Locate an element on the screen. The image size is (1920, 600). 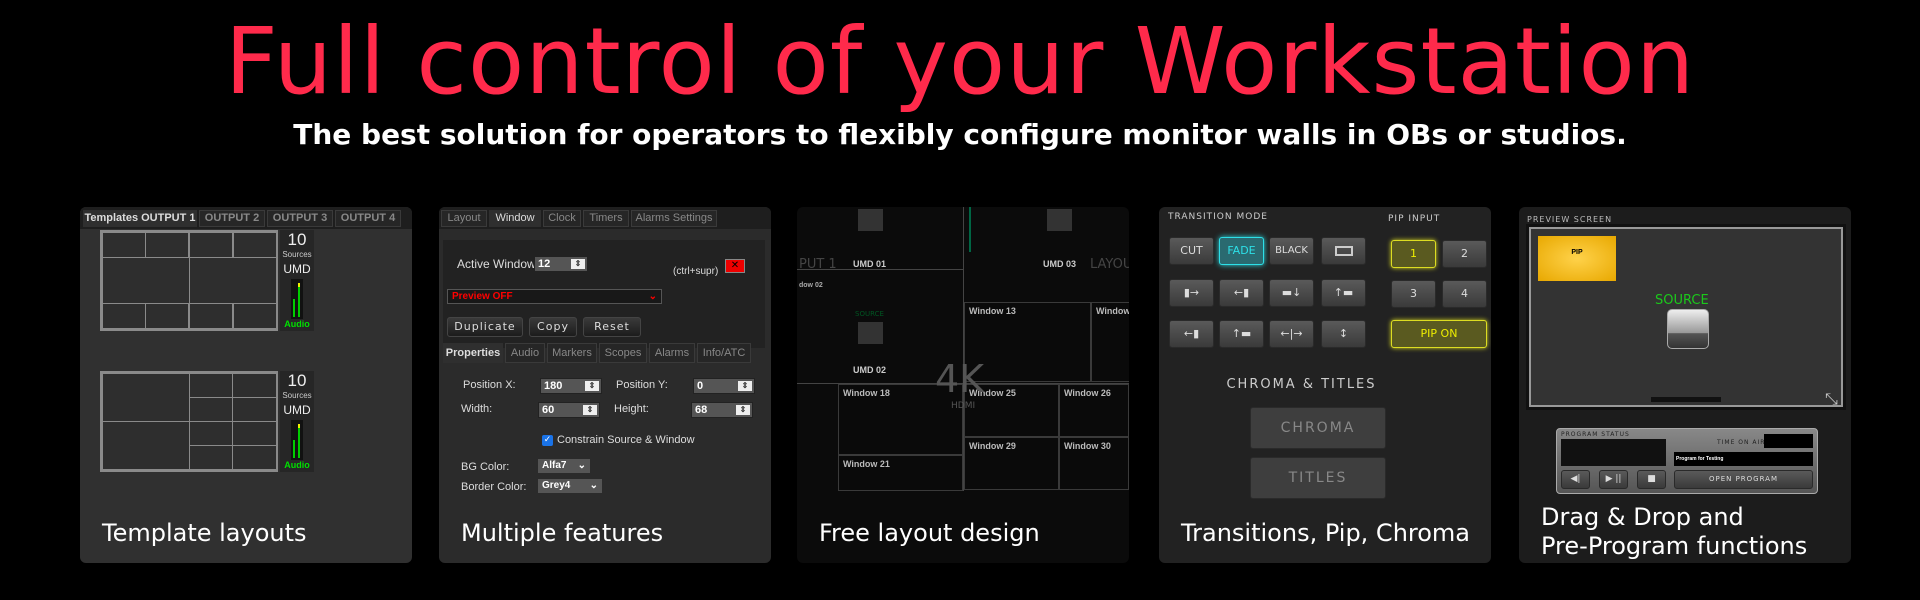
subtab-audio: Audio is located at coordinates (525, 353).